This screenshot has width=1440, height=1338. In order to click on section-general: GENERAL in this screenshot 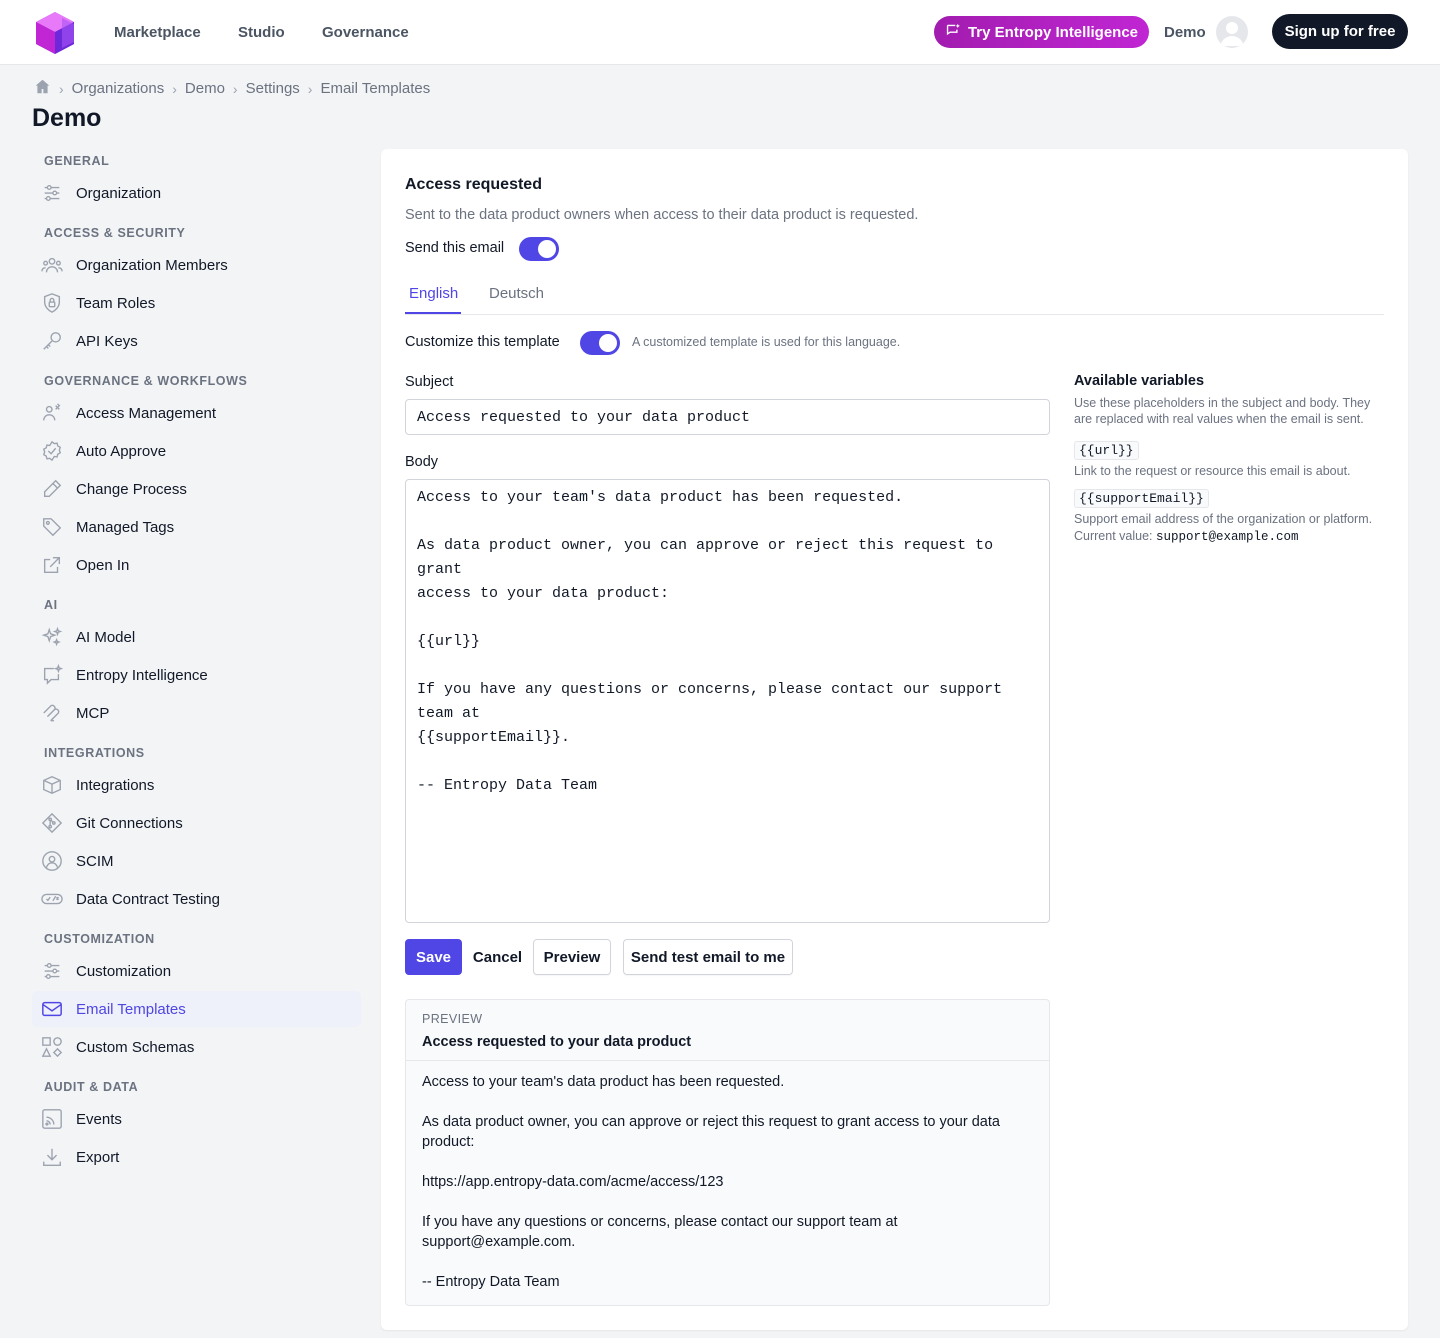, I will do `click(77, 161)`.